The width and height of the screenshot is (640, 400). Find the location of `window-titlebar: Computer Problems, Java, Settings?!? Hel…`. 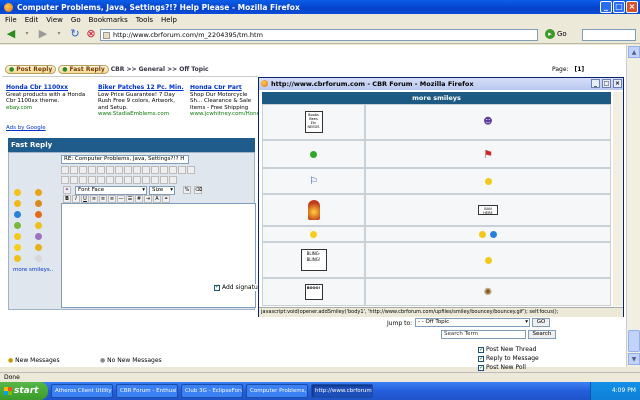

window-titlebar: Computer Problems, Java, Settings?!? Hel… is located at coordinates (320, 7).